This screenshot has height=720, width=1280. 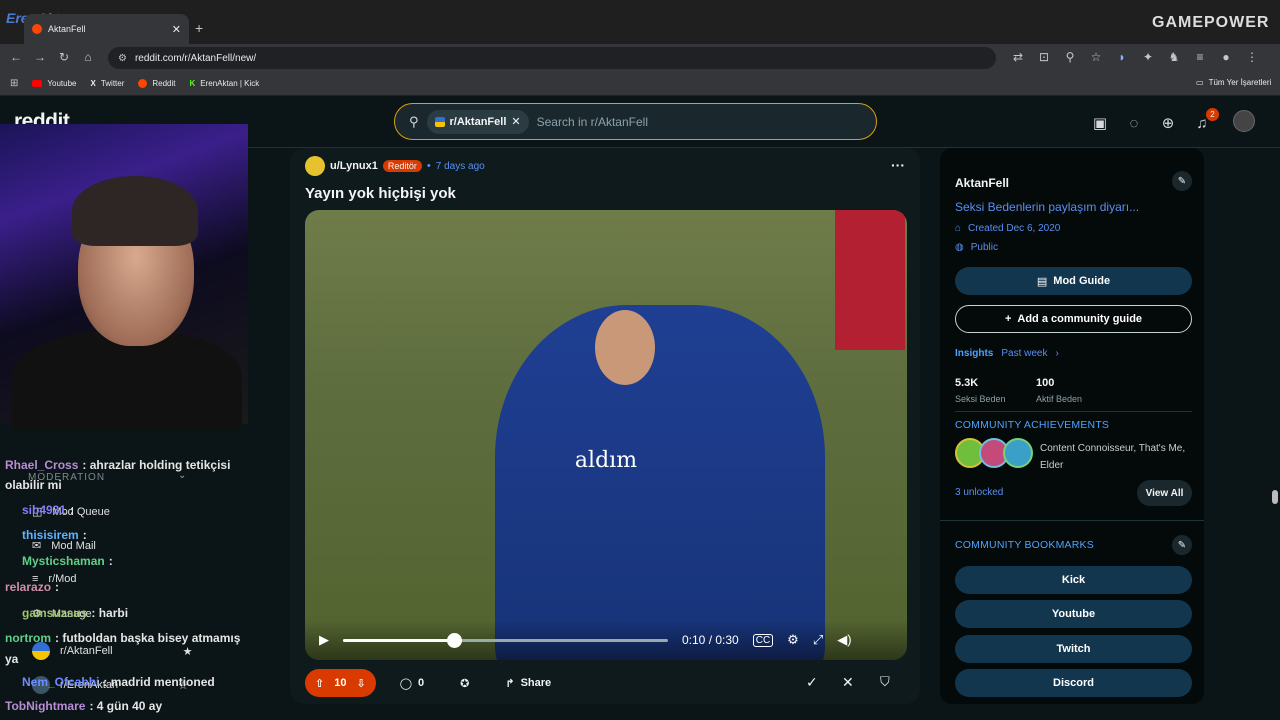 What do you see at coordinates (1244, 121) in the screenshot?
I see `user-avatar` at bounding box center [1244, 121].